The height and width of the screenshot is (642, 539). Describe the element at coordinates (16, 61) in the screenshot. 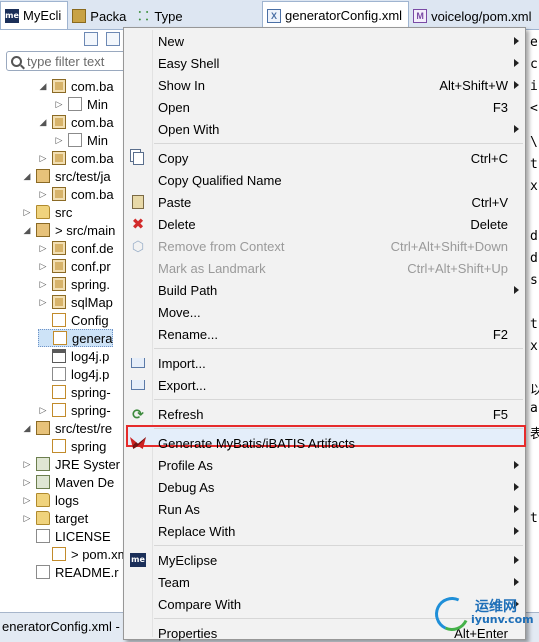

I see `search-icon` at that location.